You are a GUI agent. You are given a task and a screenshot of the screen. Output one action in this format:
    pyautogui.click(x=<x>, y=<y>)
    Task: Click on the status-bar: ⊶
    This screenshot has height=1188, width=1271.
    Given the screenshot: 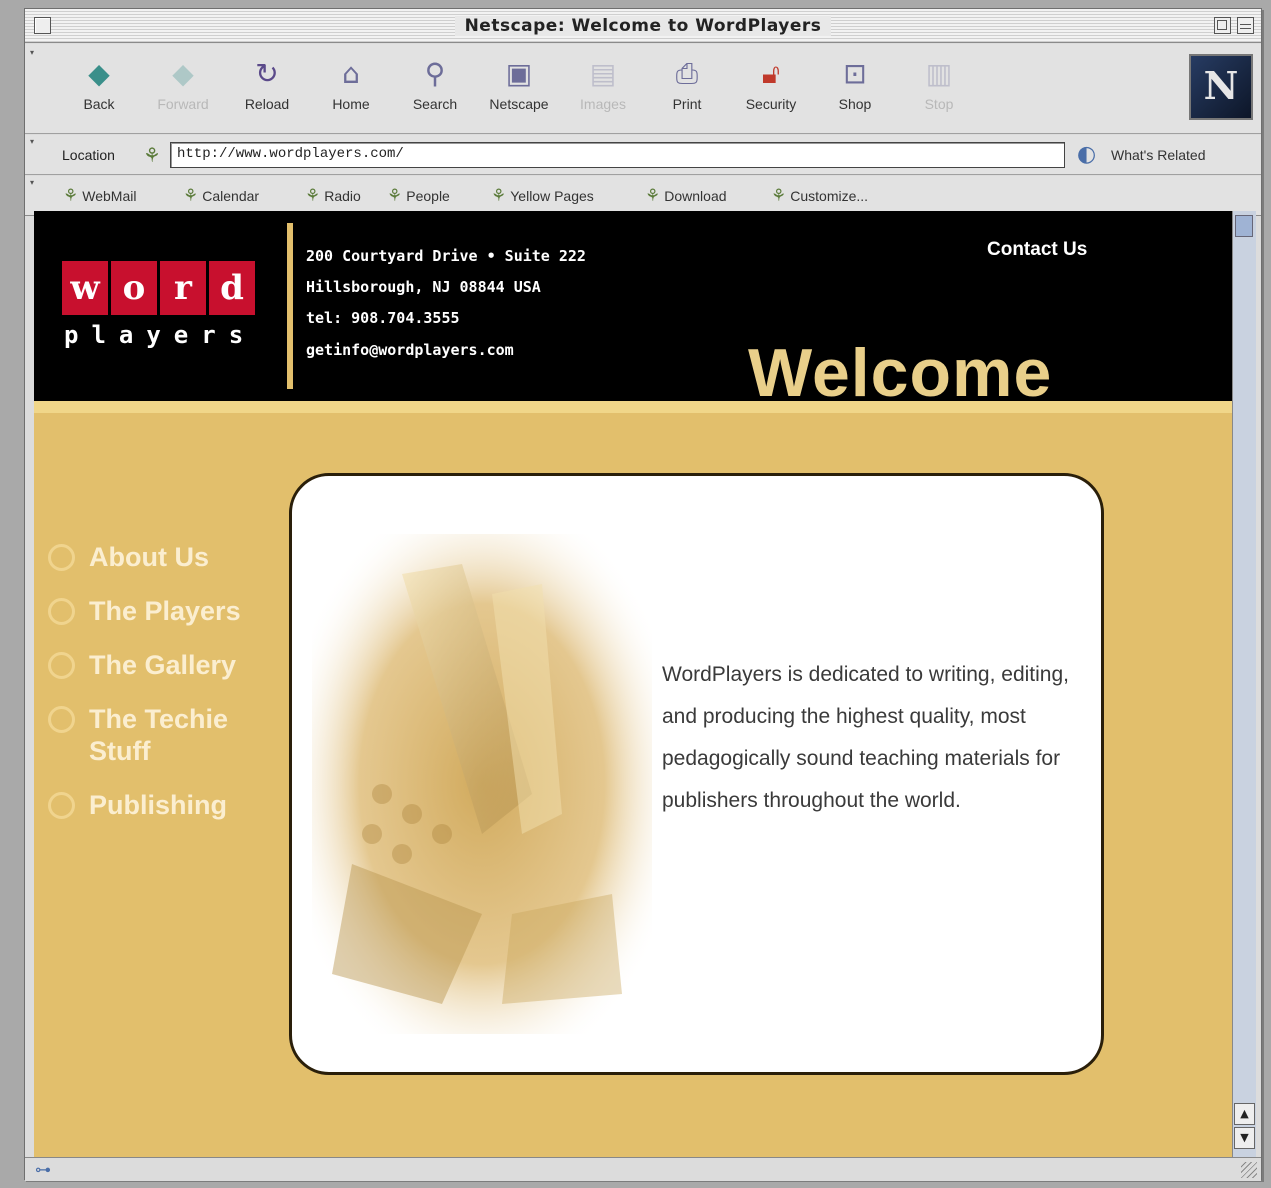 What is the action you would take?
    pyautogui.click(x=643, y=1169)
    